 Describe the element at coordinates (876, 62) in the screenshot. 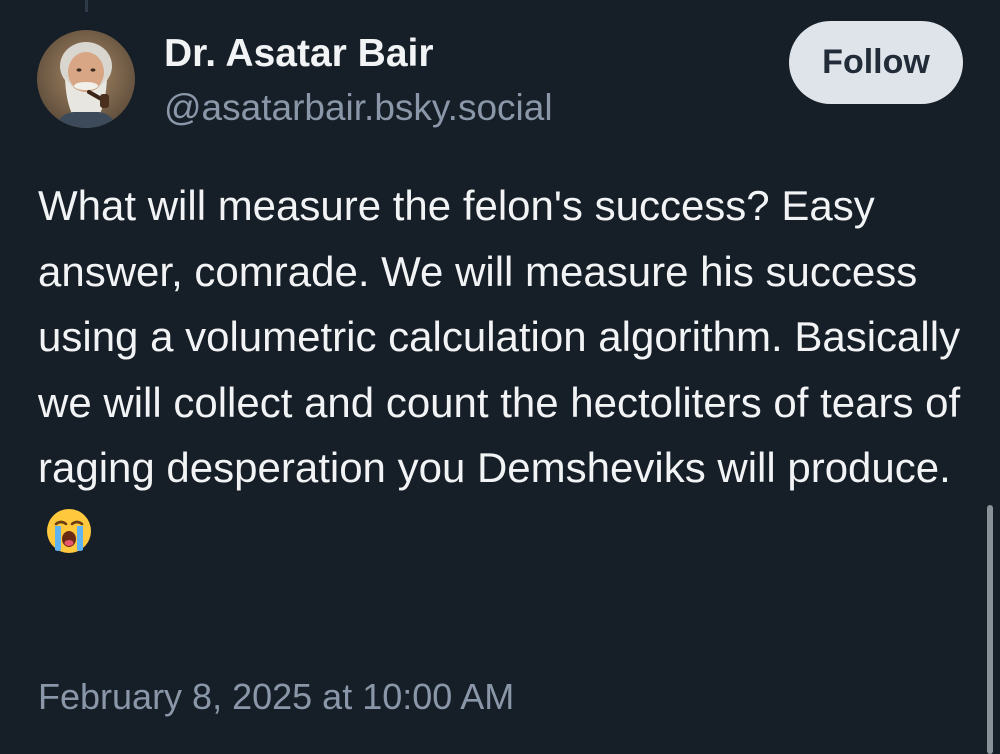

I see `follow-button: Follow` at that location.